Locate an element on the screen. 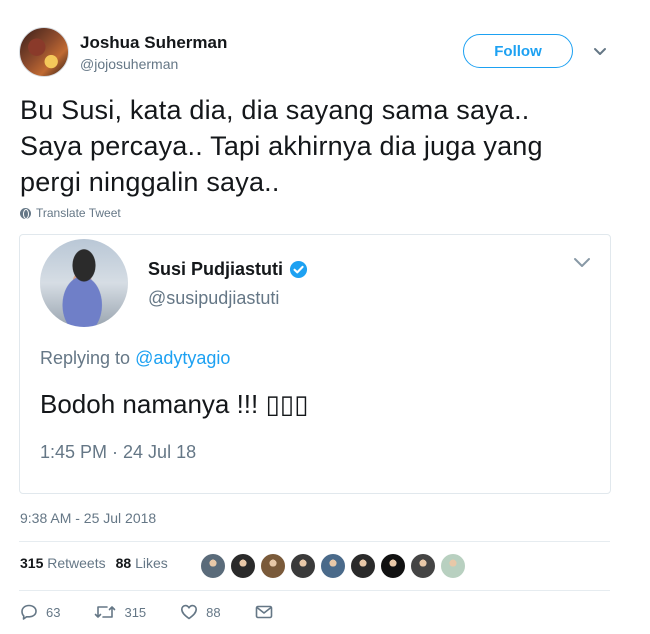 The width and height of the screenshot is (650, 634). retweets-count: 315 is located at coordinates (32, 563).